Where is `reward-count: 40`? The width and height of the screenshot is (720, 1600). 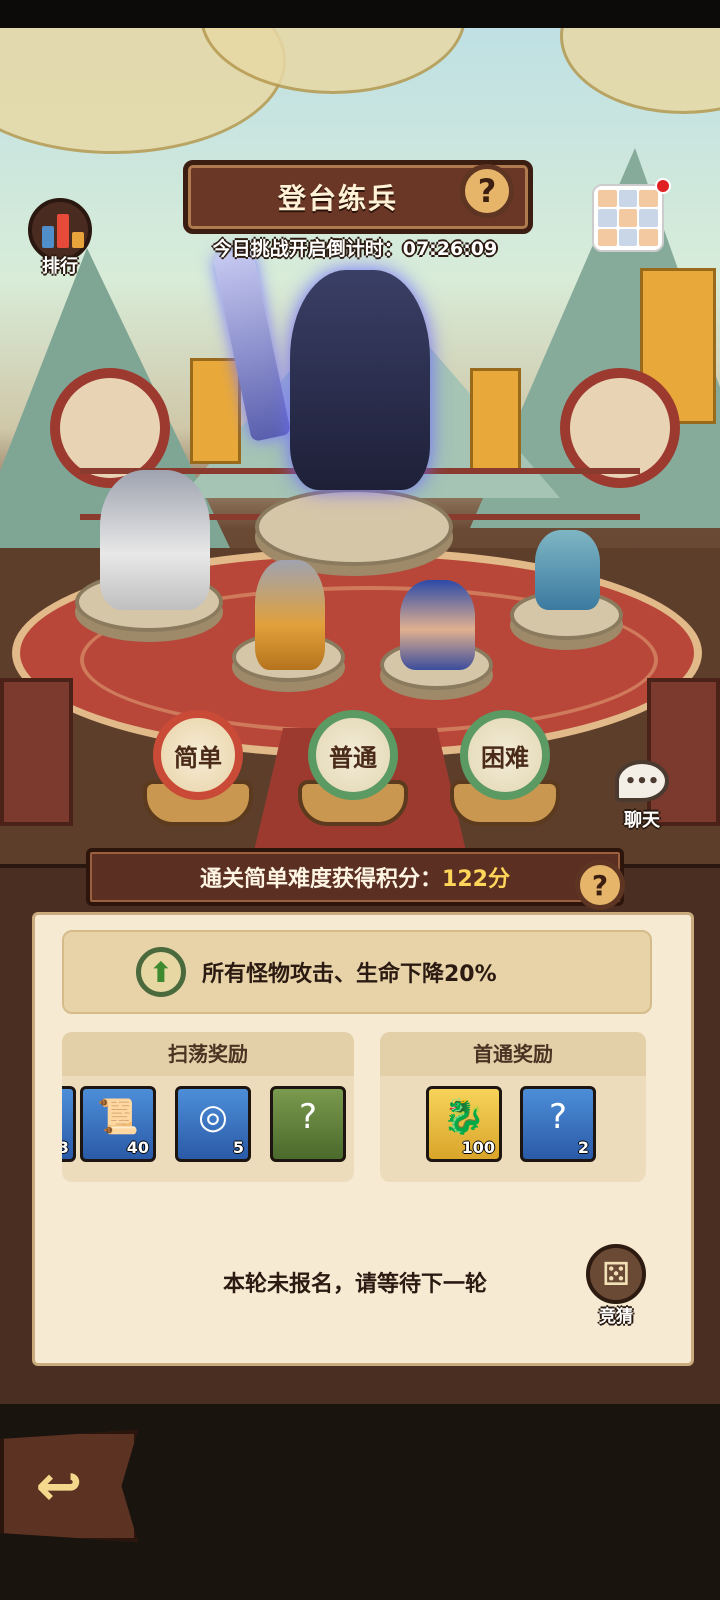
reward-count: 40 is located at coordinates (137, 1147).